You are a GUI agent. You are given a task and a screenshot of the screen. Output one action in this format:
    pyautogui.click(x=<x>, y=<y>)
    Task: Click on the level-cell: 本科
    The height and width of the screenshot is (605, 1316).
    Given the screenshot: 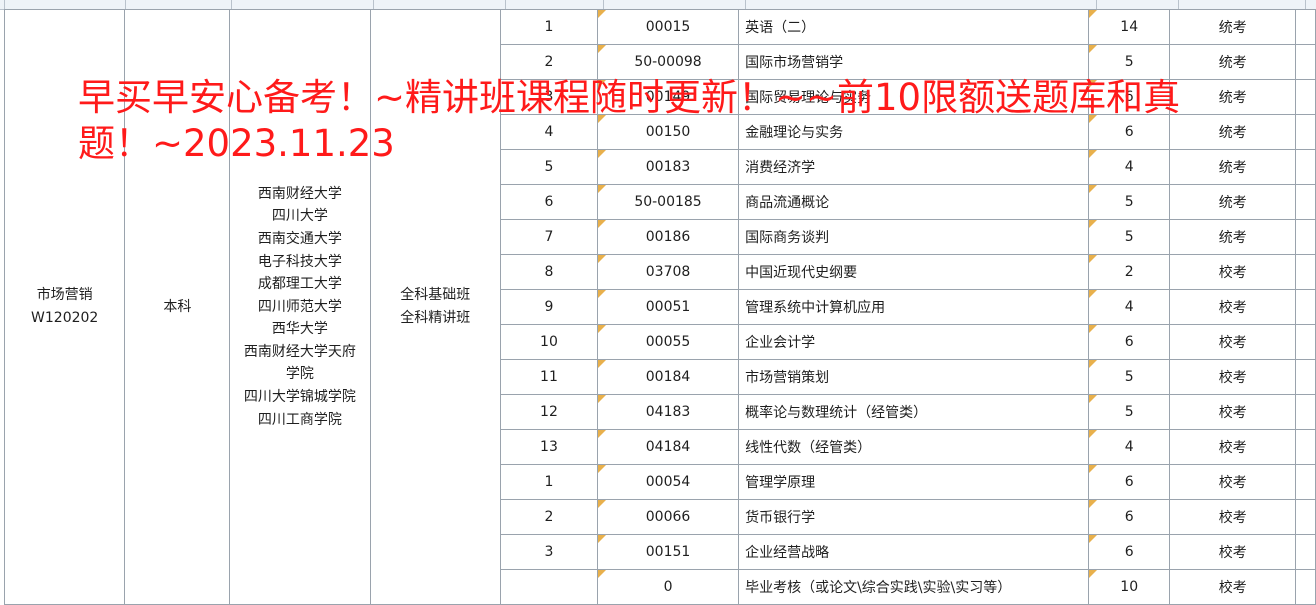 What is the action you would take?
    pyautogui.click(x=177, y=307)
    